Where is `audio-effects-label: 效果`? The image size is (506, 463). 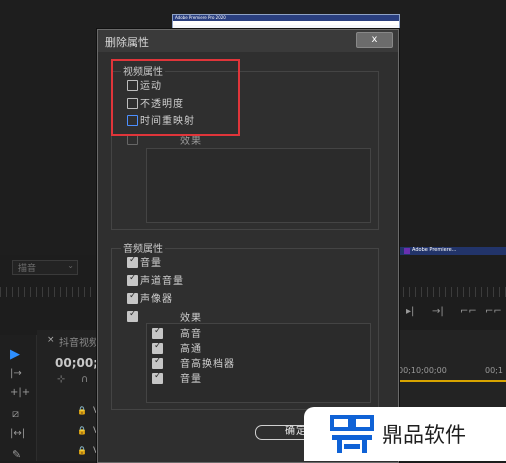
audio-effects-label: 效果 is located at coordinates (191, 318).